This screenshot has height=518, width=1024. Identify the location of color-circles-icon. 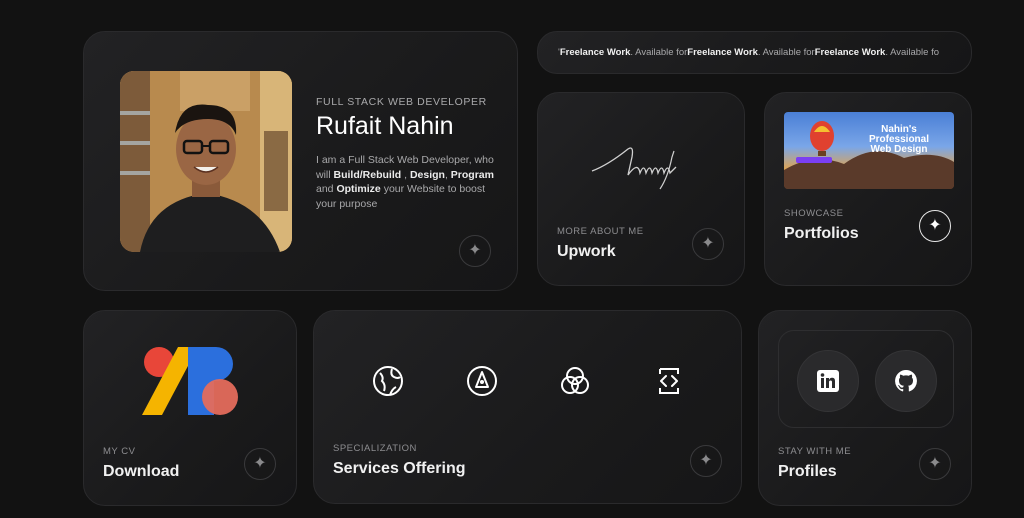
(575, 380).